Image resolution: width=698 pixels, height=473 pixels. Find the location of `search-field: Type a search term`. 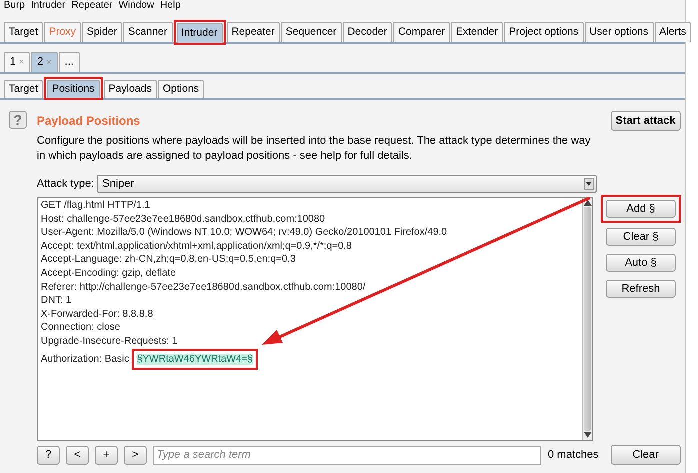

search-field: Type a search term is located at coordinates (347, 455).